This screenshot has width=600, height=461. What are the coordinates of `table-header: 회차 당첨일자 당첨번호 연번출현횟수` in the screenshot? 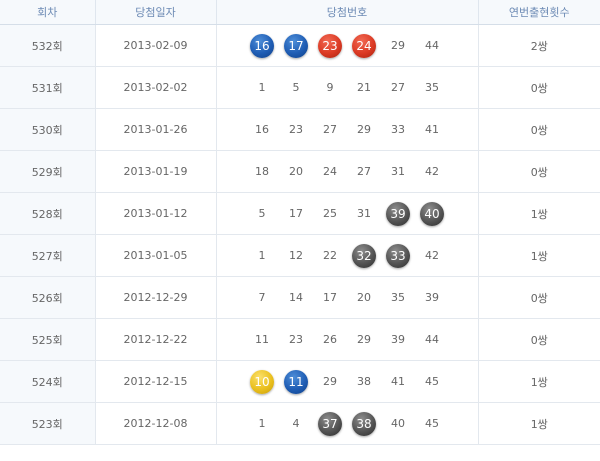 It's located at (300, 12).